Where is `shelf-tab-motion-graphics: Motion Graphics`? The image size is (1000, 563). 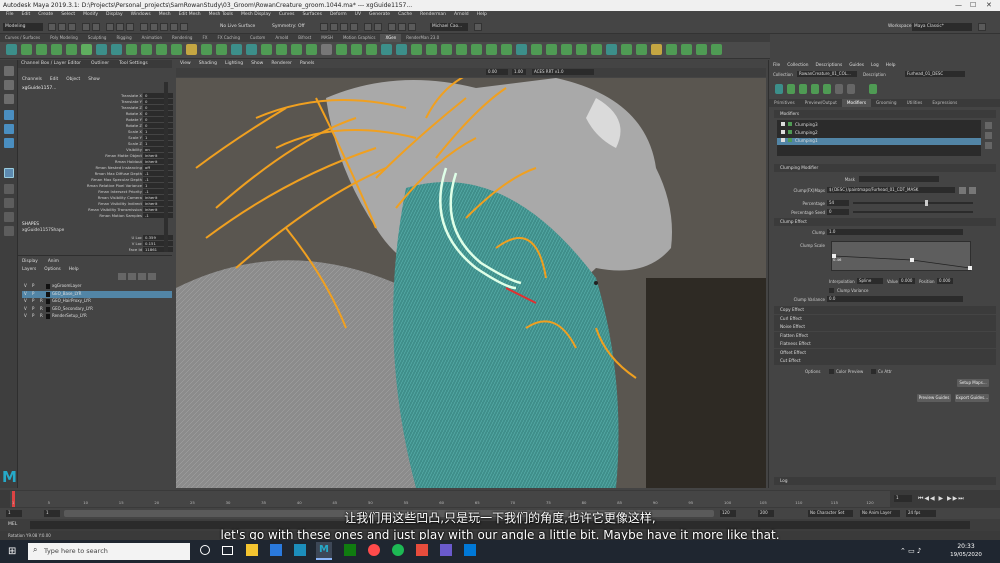 shelf-tab-motion-graphics: Motion Graphics is located at coordinates (359, 38).